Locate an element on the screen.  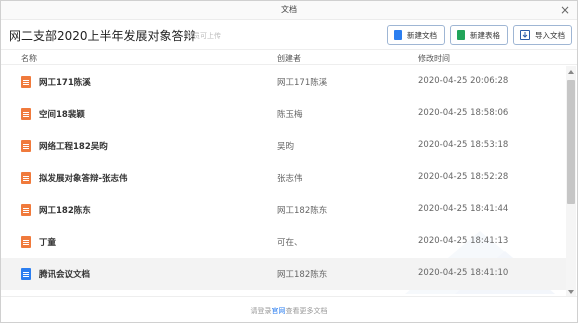
vertical-scrollbar is located at coordinates (571, 182).